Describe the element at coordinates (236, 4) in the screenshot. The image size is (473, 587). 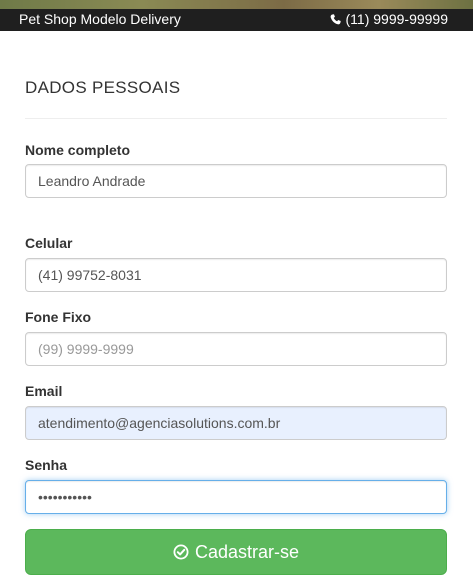
I see `header-photo-strip` at that location.